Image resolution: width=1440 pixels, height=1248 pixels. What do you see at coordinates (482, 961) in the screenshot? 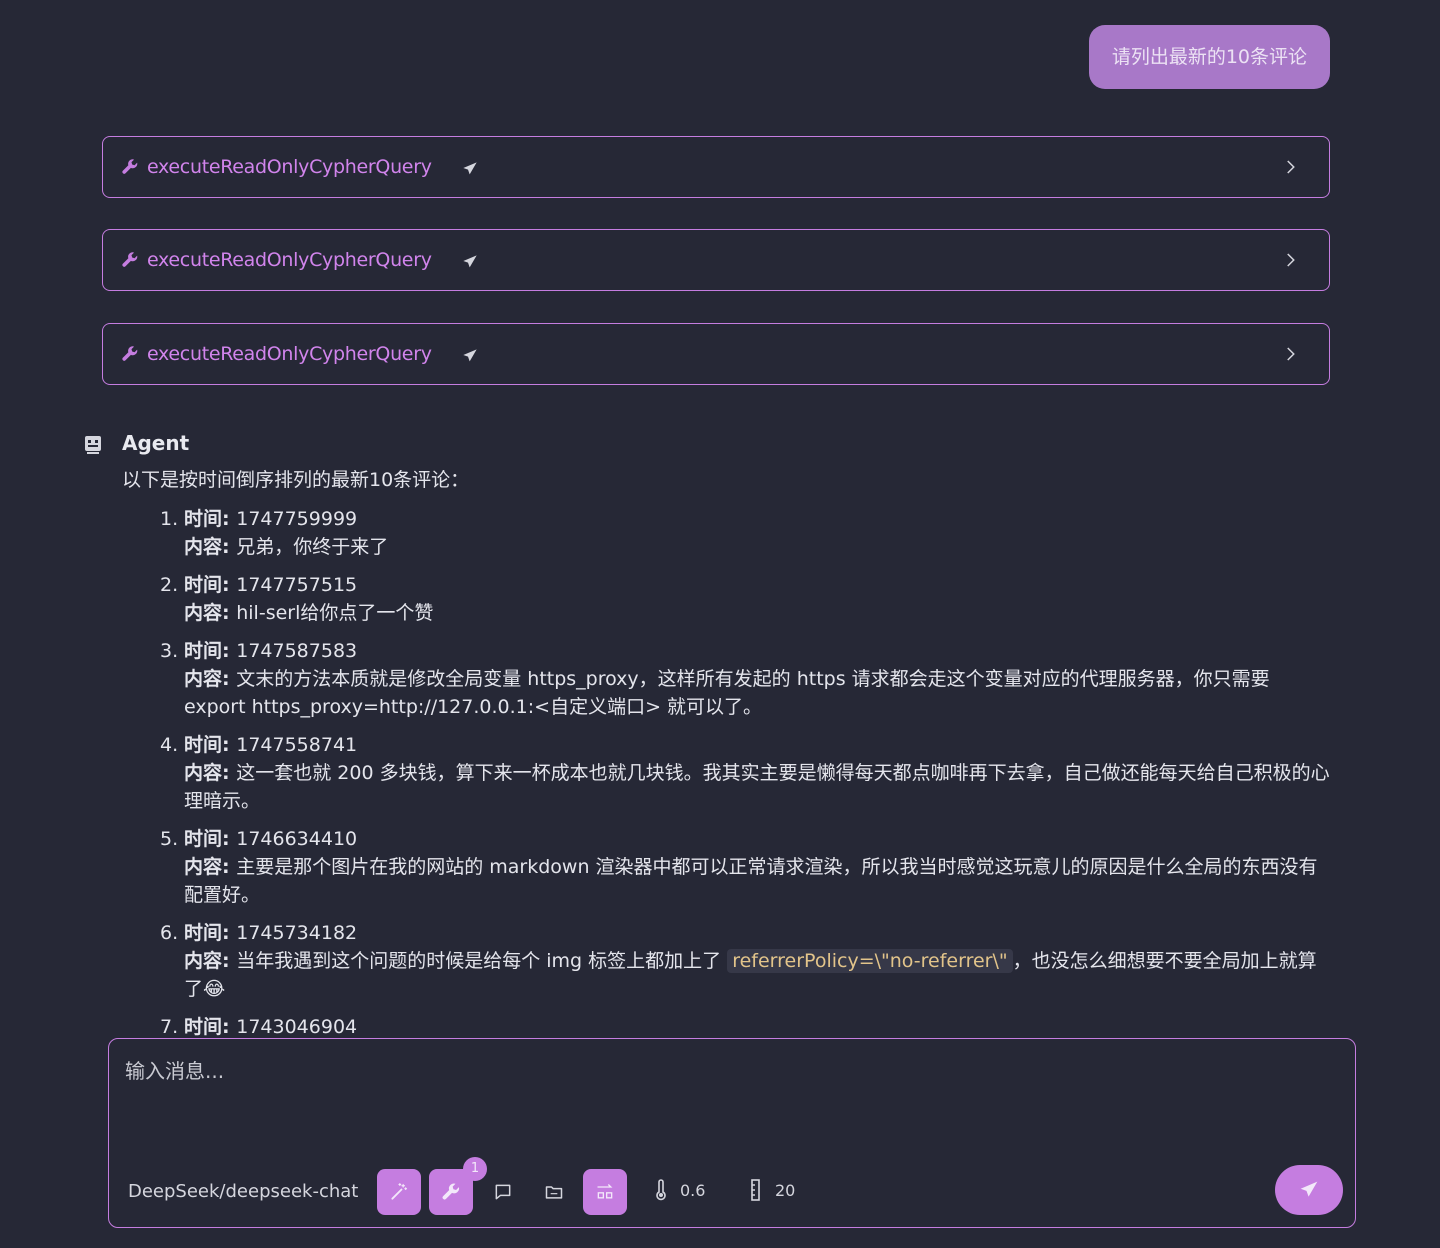
I see `comment-content: 当年我遇到这个问题的时候是给每个 img 标签上都加上了` at bounding box center [482, 961].